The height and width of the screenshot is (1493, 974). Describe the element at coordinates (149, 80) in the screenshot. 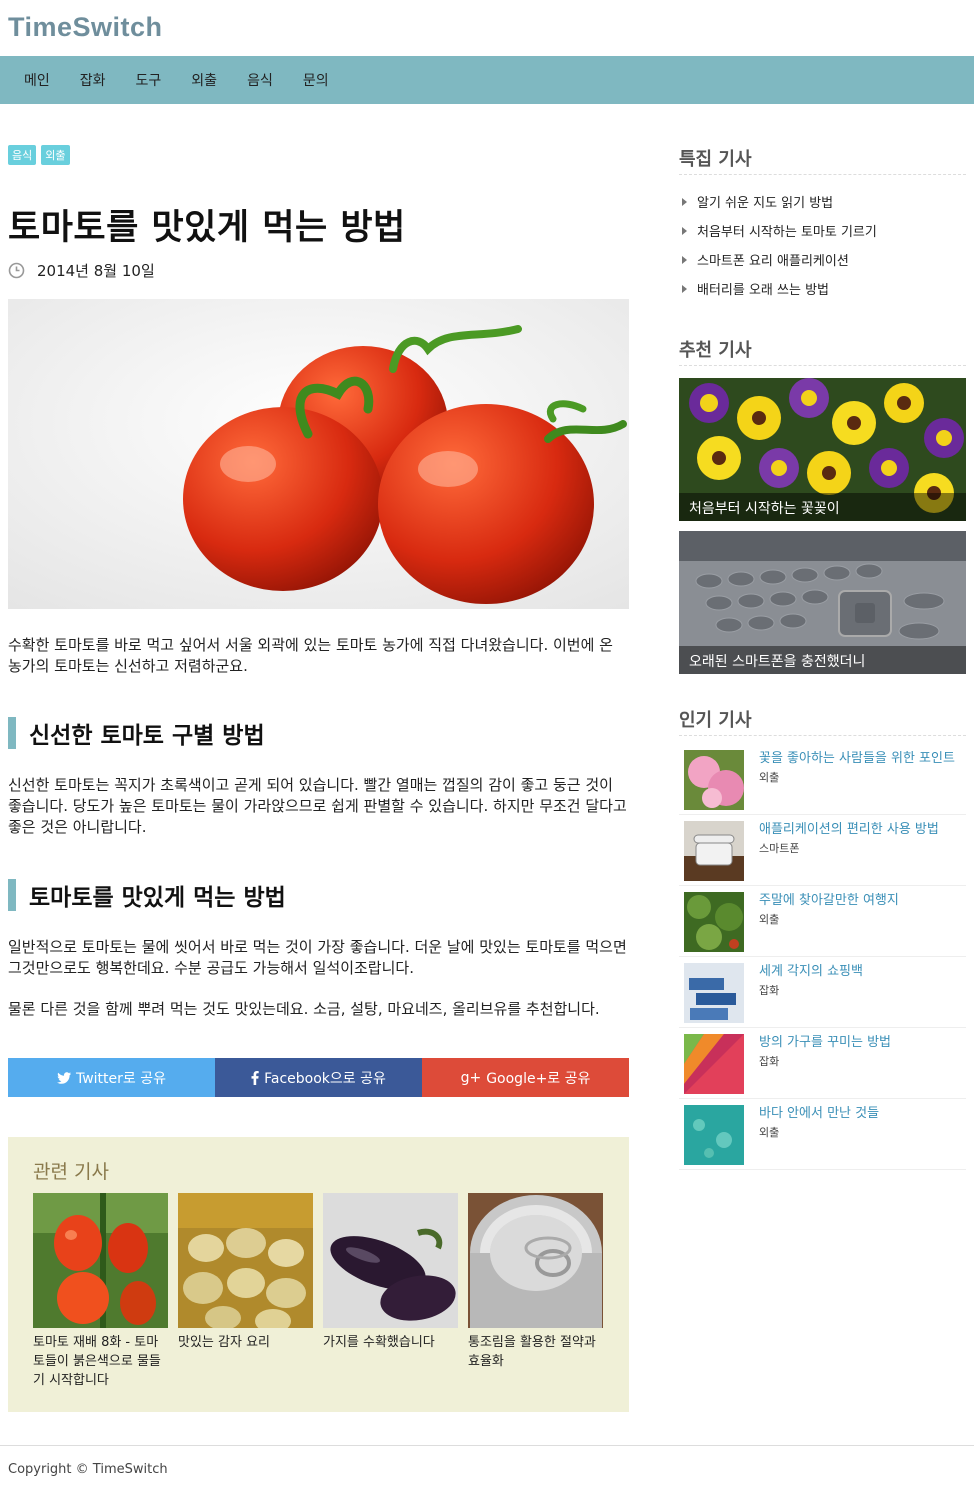

I see `nav-item-tools: 도구` at that location.